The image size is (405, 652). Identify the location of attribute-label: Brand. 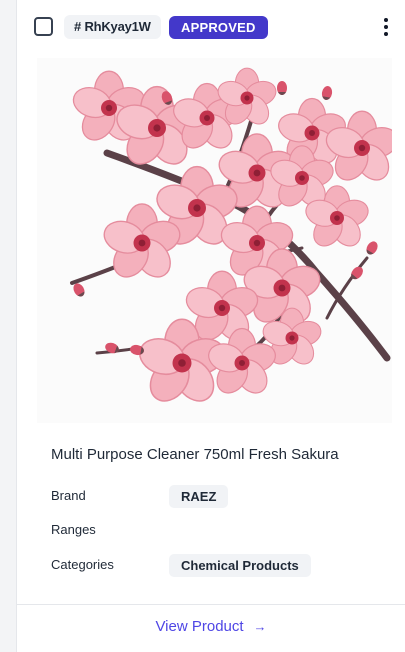
(68, 495).